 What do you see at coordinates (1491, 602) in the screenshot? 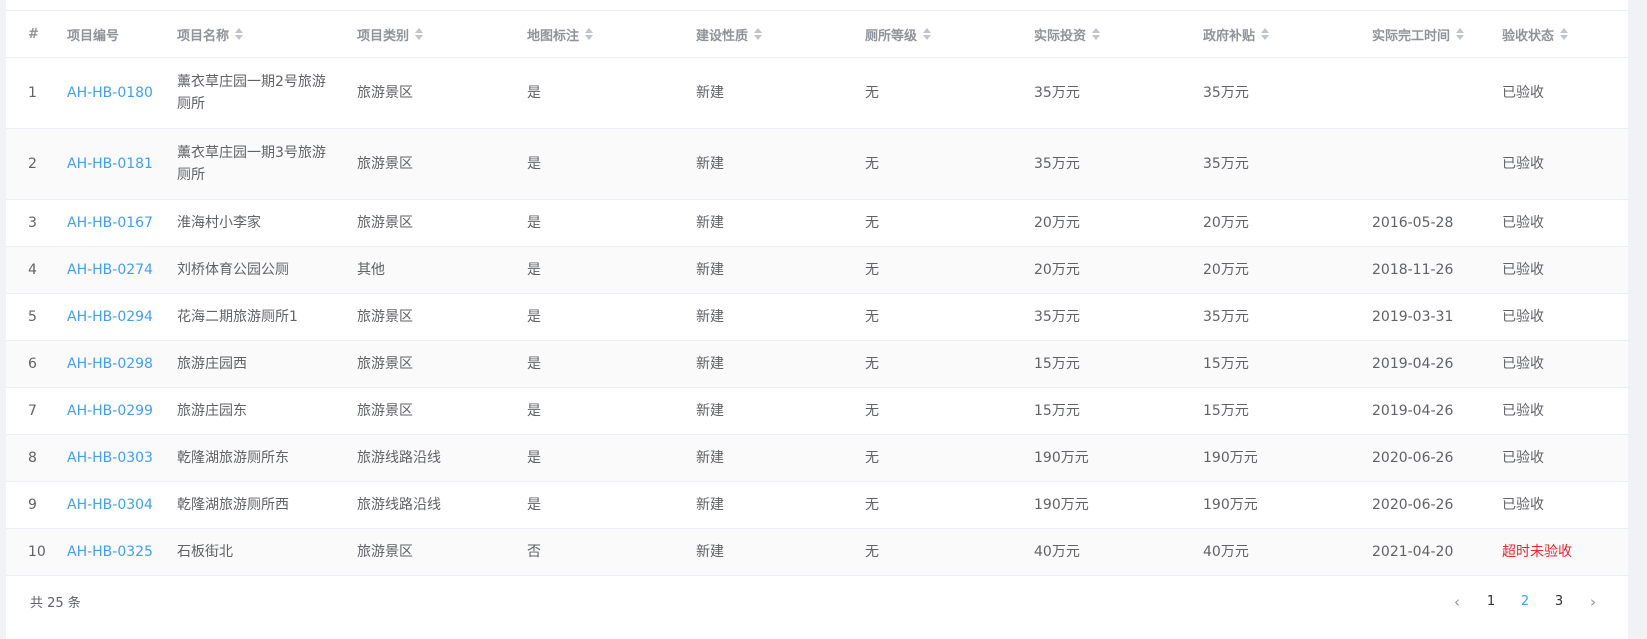
I see `page-1-button: 1` at bounding box center [1491, 602].